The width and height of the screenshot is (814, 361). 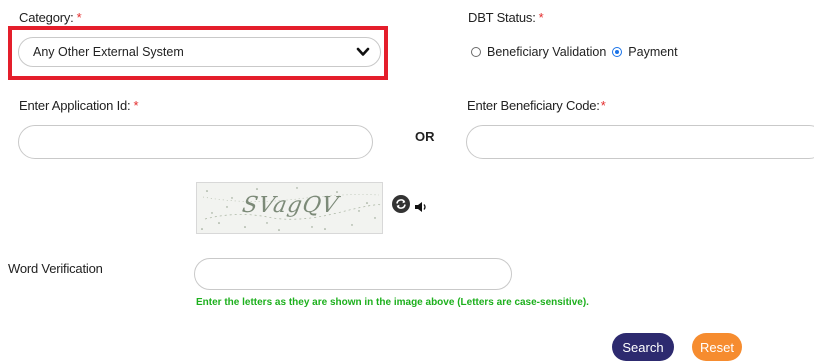 I want to click on dbt-status-radio-group: Beneficiary Validation Payment, so click(x=574, y=52).